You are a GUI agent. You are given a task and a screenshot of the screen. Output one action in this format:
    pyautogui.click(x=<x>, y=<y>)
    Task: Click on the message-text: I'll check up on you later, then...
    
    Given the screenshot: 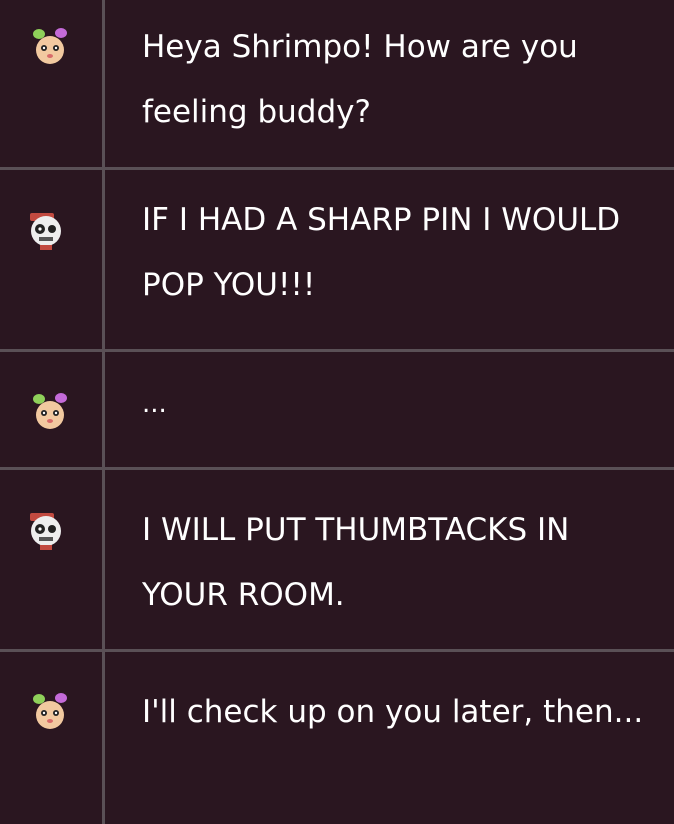 What is the action you would take?
    pyautogui.click(x=393, y=712)
    